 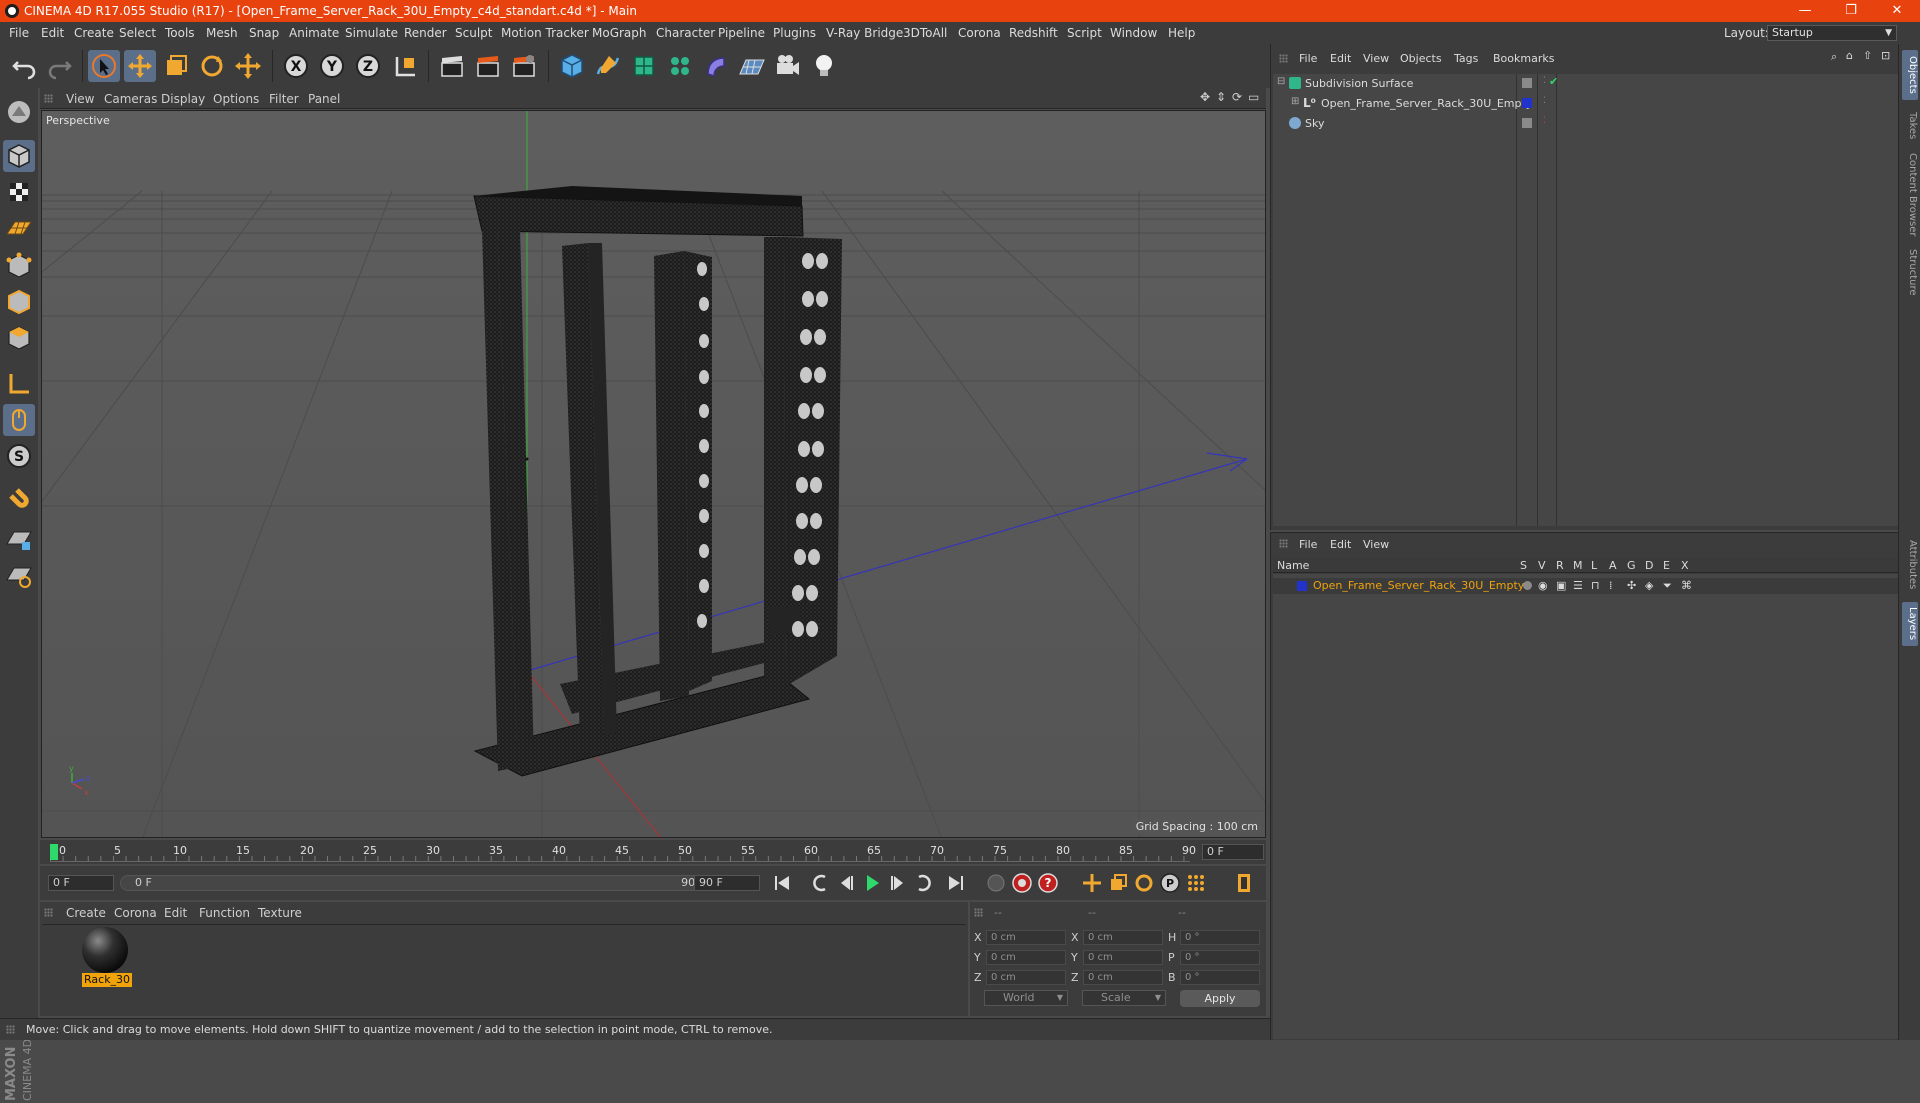 What do you see at coordinates (820, 883) in the screenshot?
I see `previous-key-button` at bounding box center [820, 883].